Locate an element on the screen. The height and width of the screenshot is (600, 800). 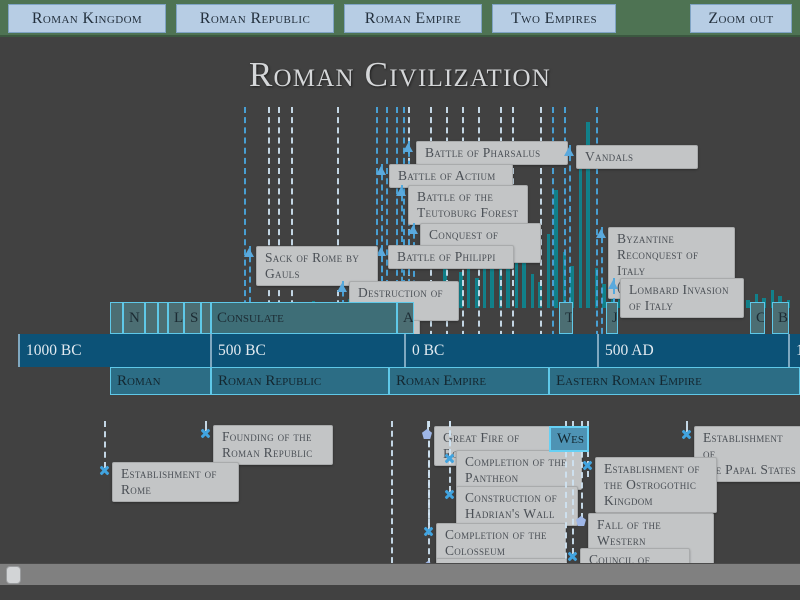
event-label: Completion of the Pantheon is located at coordinates (519, 470).